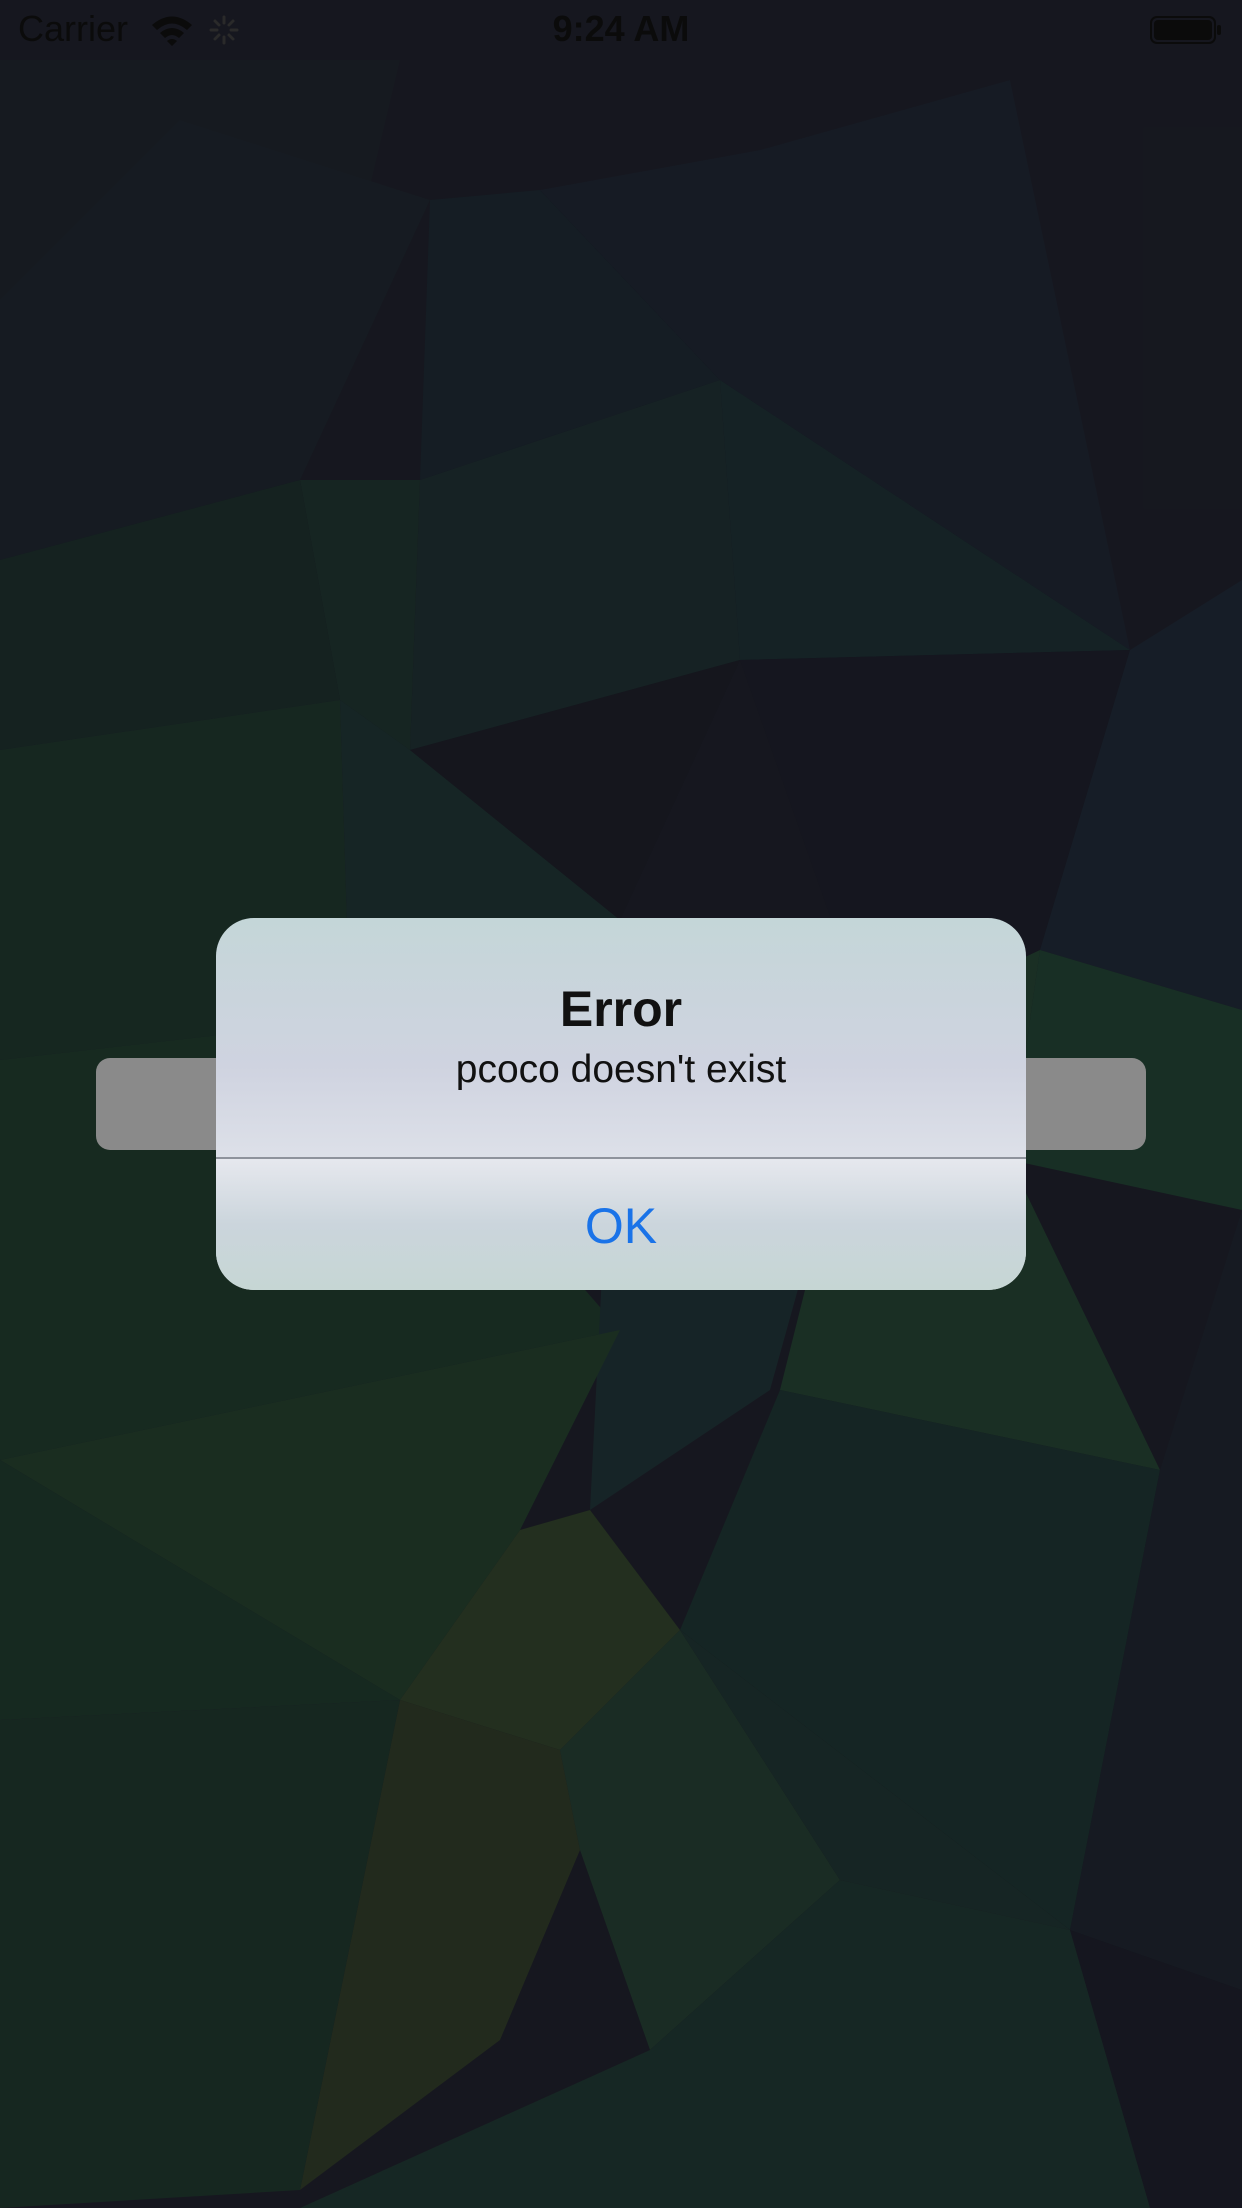 The image size is (1242, 2208). I want to click on battery-icon, so click(1185, 30).